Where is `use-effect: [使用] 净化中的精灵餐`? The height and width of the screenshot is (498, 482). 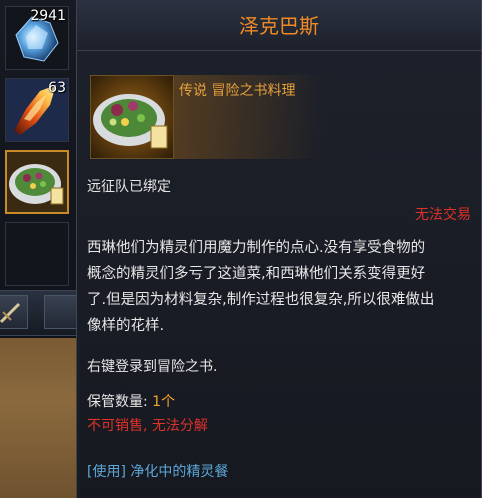
use-effect: [使用] 净化中的精灵餐 is located at coordinates (157, 471).